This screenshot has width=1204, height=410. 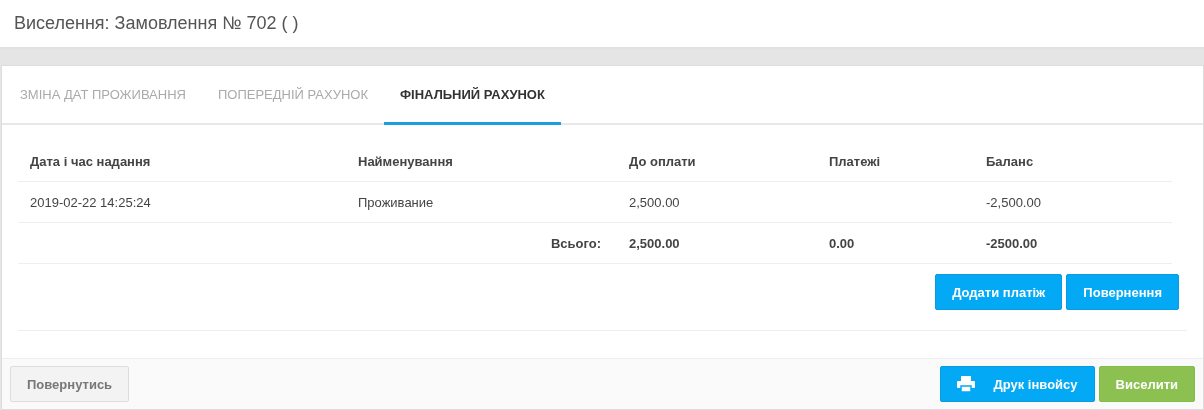 What do you see at coordinates (1017, 384) in the screenshot?
I see `print-button: Друк інвойсу` at bounding box center [1017, 384].